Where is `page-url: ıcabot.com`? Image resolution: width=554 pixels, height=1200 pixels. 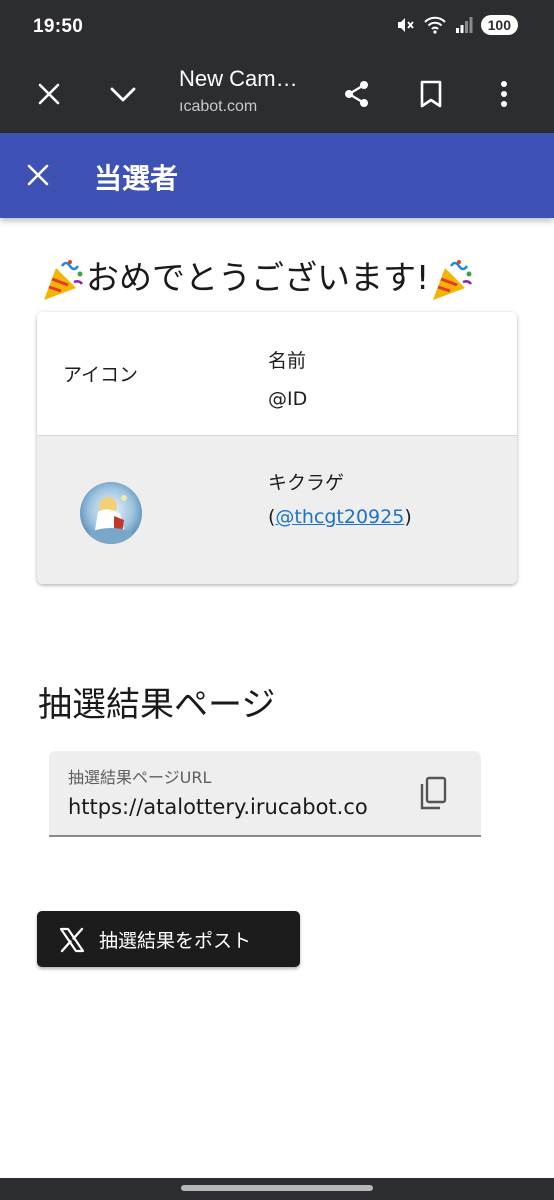
page-url: ıcabot.com is located at coordinates (218, 106).